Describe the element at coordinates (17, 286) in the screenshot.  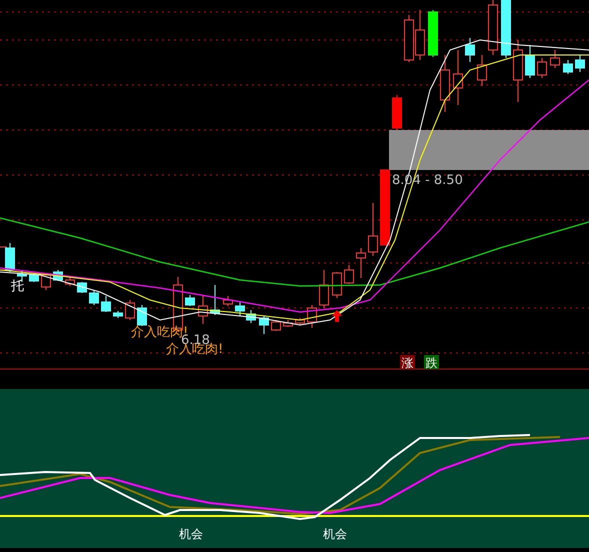
I see `series-label: 托` at that location.